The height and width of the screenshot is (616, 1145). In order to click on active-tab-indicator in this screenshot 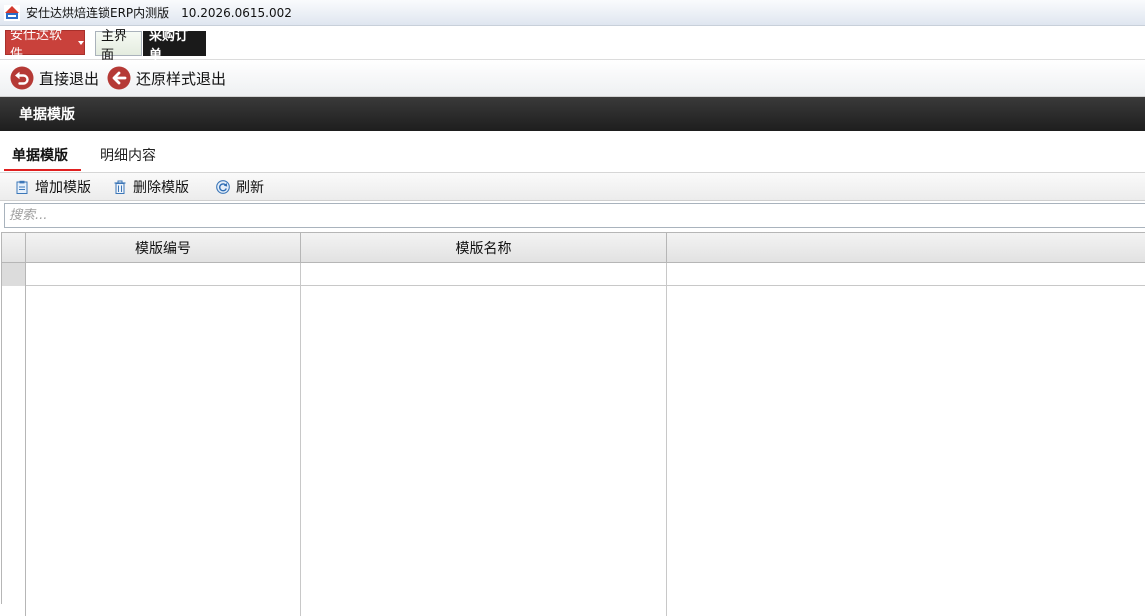, I will do `click(42, 170)`.